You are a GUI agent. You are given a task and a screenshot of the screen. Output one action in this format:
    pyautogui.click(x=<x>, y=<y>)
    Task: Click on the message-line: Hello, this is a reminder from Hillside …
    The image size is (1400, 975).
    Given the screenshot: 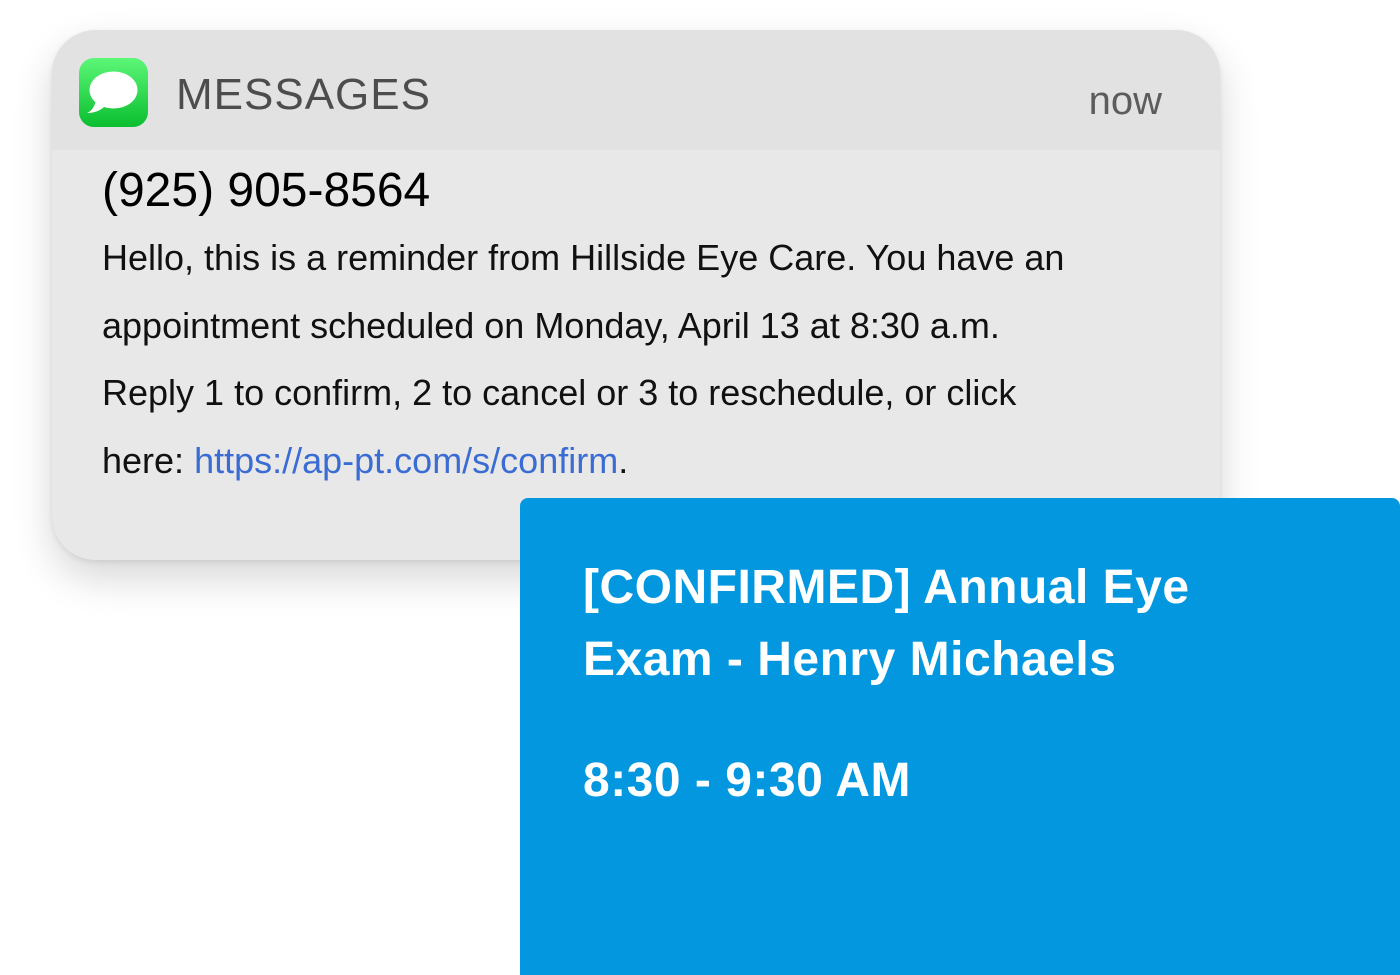 What is the action you would take?
    pyautogui.click(x=583, y=257)
    